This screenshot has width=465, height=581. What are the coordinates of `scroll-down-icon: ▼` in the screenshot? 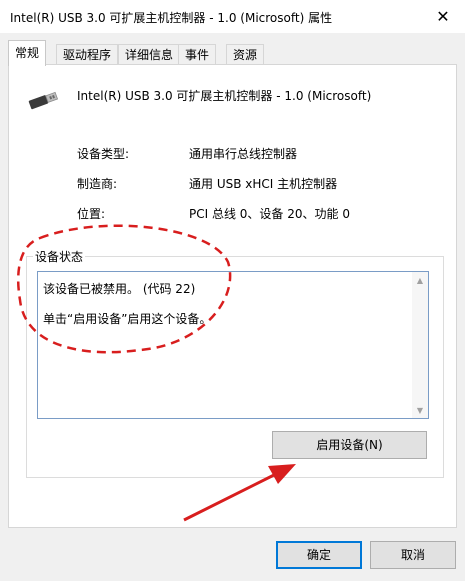 It's located at (420, 410).